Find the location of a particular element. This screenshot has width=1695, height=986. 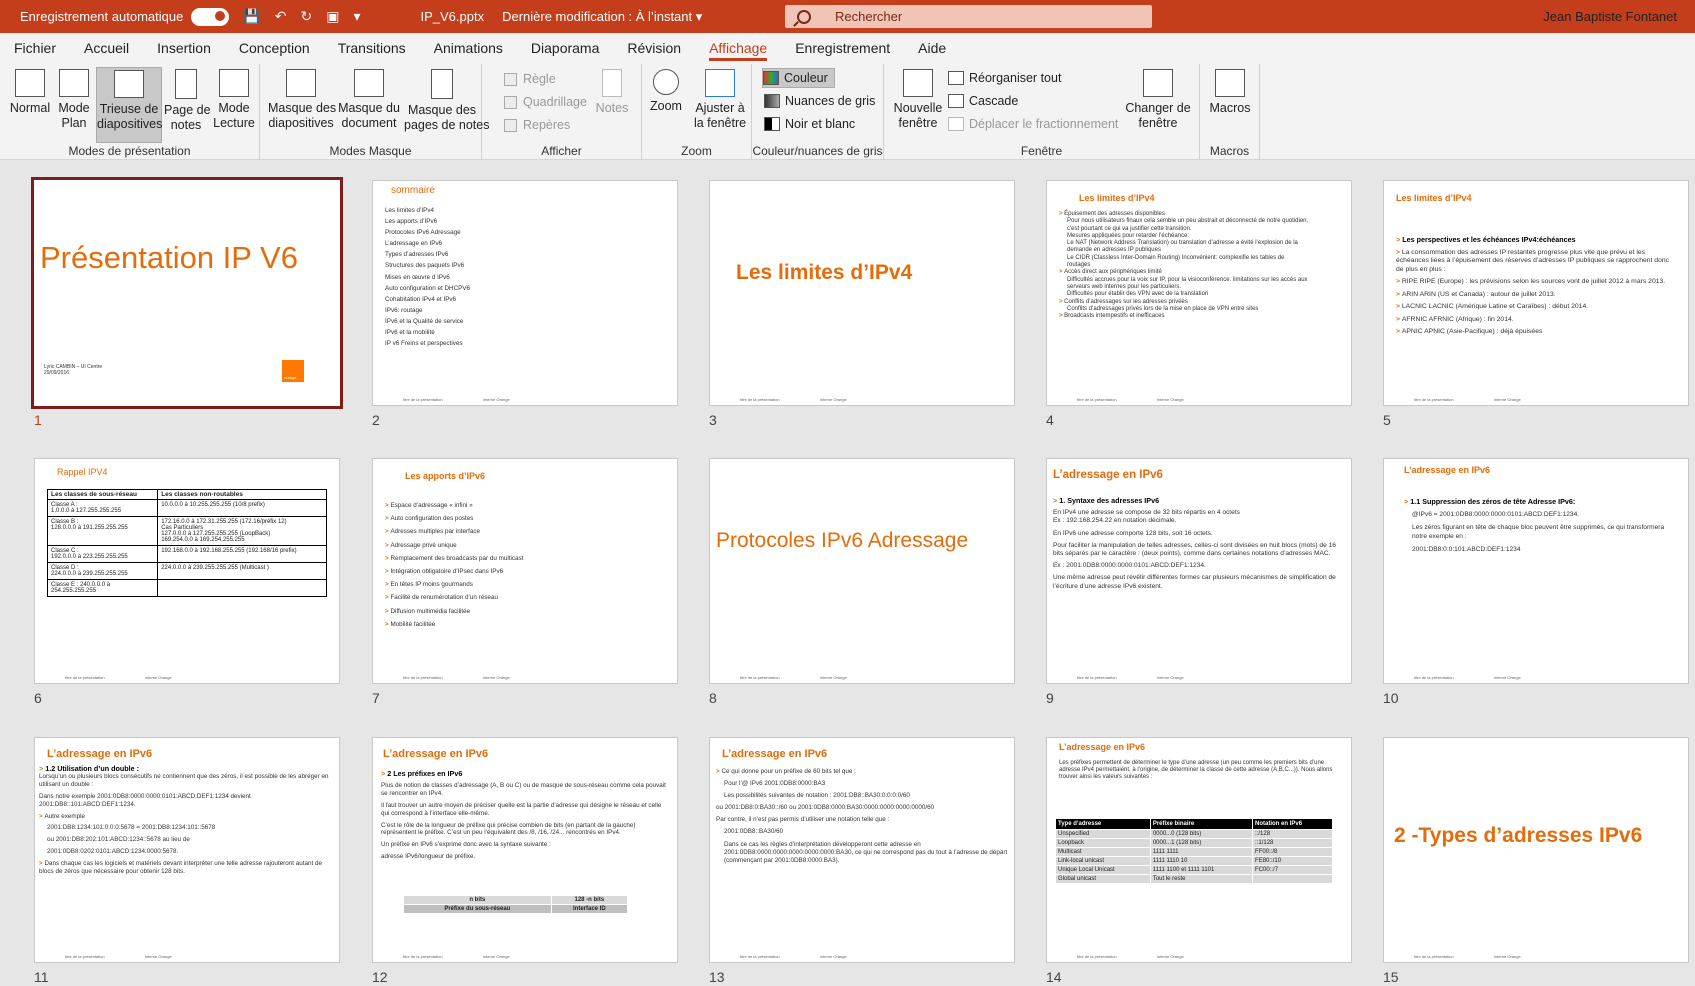

group-label-afficher: Afficher is located at coordinates (561, 151).